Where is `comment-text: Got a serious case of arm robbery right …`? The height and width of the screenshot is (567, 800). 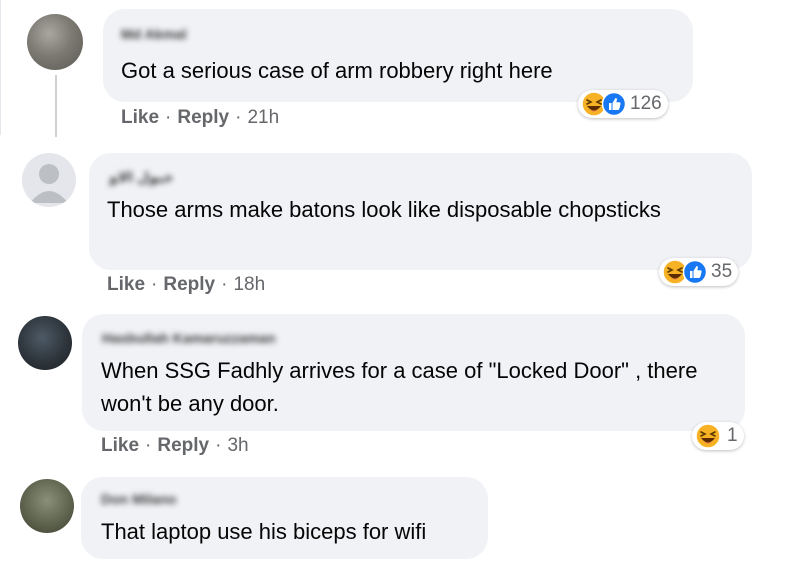
comment-text: Got a serious case of arm robbery right … is located at coordinates (337, 70).